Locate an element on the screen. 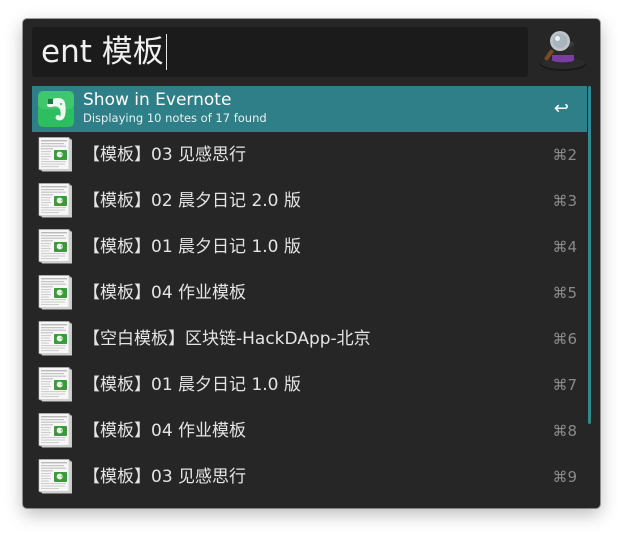 This screenshot has width=623, height=535. result-title: Show in Evernote is located at coordinates (157, 100).